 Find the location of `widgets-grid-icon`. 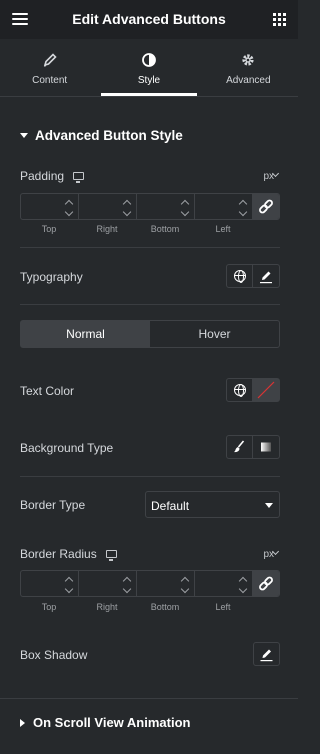

widgets-grid-icon is located at coordinates (279, 19).